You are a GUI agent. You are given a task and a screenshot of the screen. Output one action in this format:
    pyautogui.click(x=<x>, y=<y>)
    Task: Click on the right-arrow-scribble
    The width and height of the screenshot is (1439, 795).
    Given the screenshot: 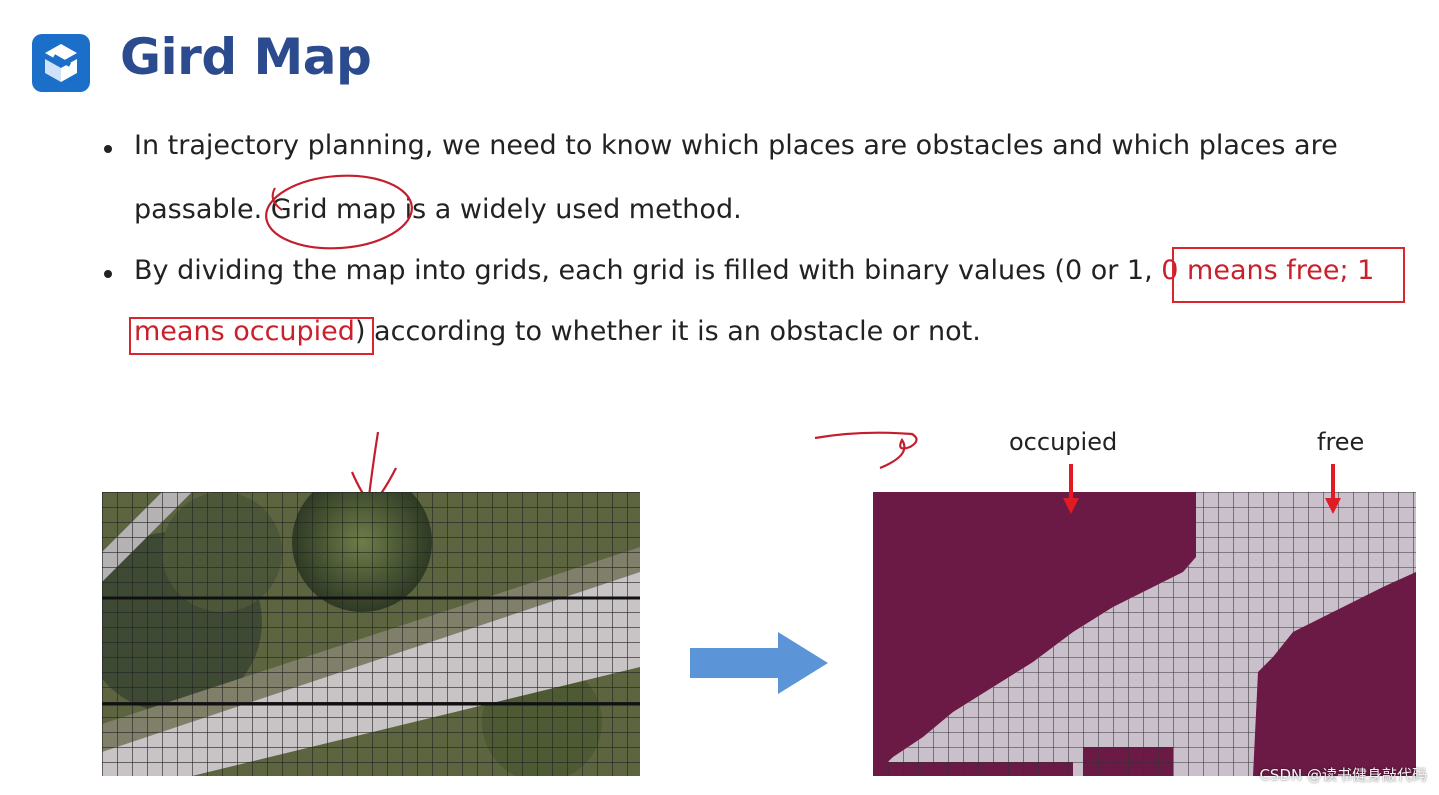 What is the action you would take?
    pyautogui.click(x=866, y=450)
    